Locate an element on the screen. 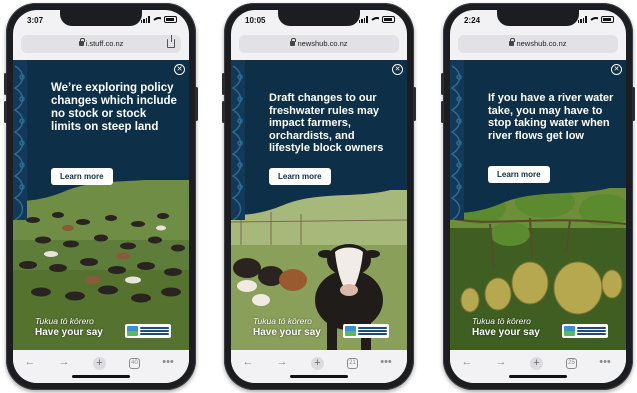  tabs-icon: 25 is located at coordinates (571, 363).